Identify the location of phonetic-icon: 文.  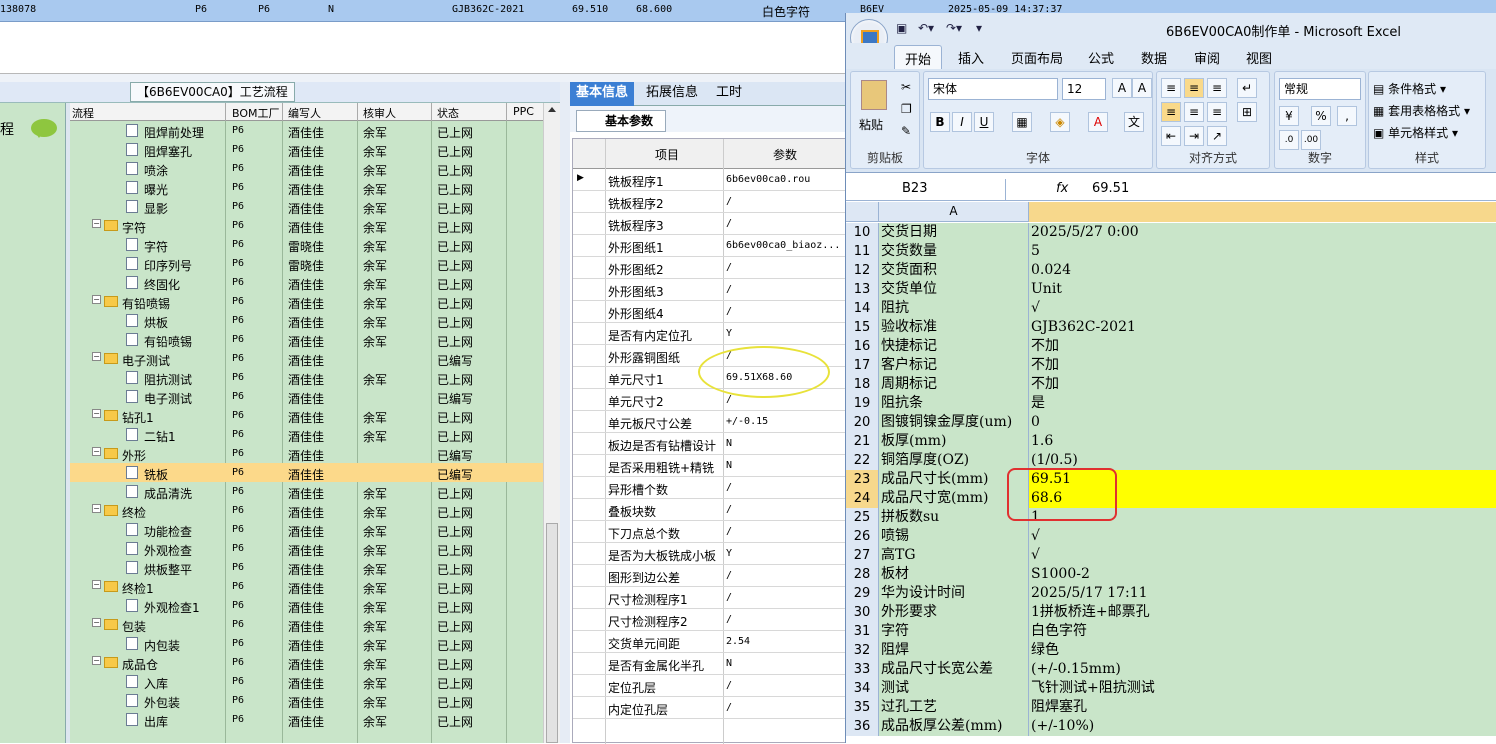
(1134, 122).